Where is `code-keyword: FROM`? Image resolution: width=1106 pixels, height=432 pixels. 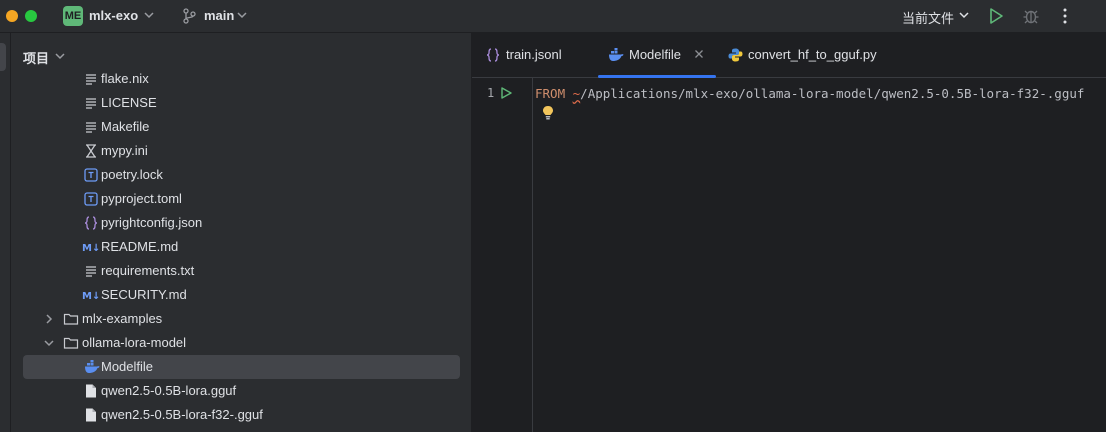 code-keyword: FROM is located at coordinates (550, 93).